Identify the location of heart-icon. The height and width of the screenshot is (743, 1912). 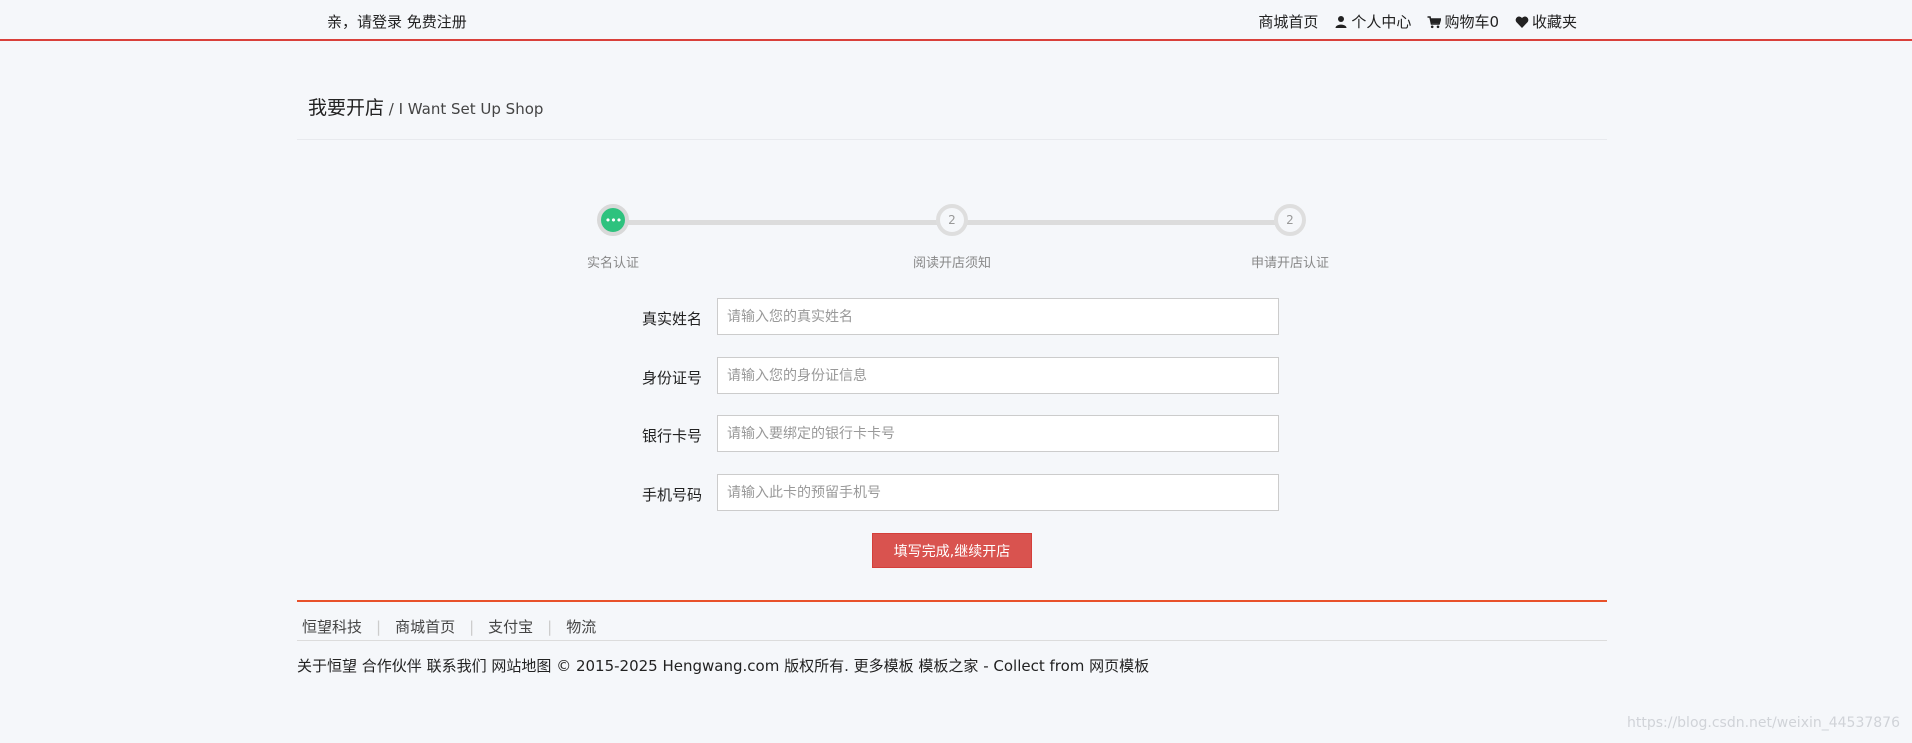
(1522, 22).